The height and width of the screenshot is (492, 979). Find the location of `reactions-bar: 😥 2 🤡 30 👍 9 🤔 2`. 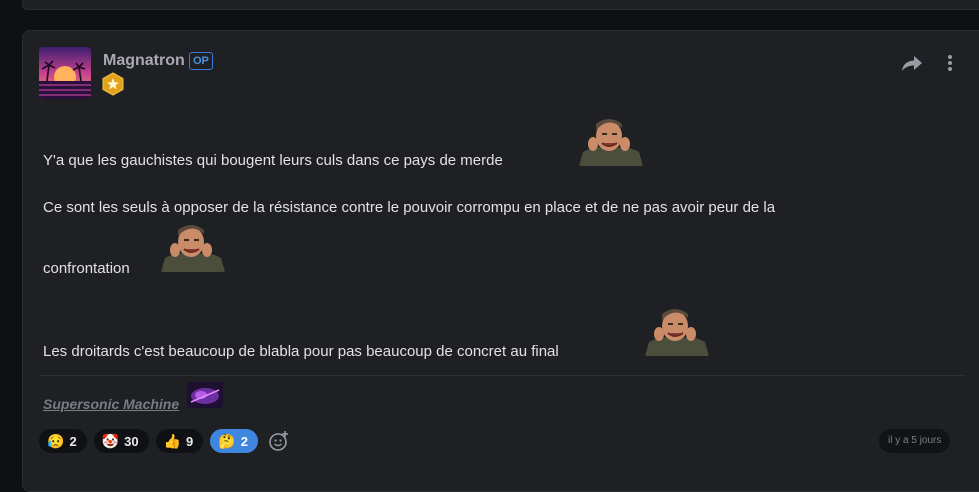

reactions-bar: 😥 2 🤡 30 👍 9 🤔 2 is located at coordinates (164, 441).